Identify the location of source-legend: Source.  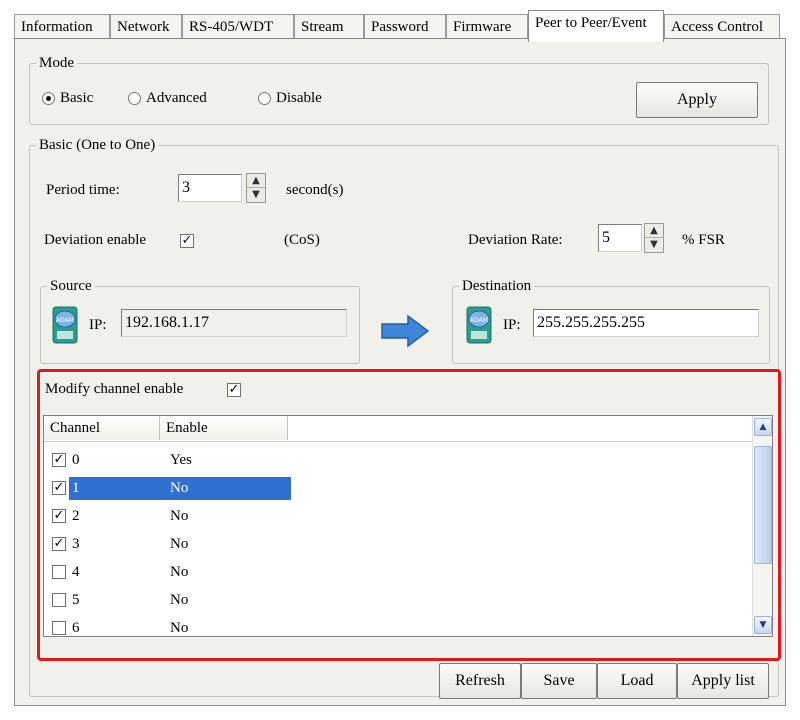
(71, 286).